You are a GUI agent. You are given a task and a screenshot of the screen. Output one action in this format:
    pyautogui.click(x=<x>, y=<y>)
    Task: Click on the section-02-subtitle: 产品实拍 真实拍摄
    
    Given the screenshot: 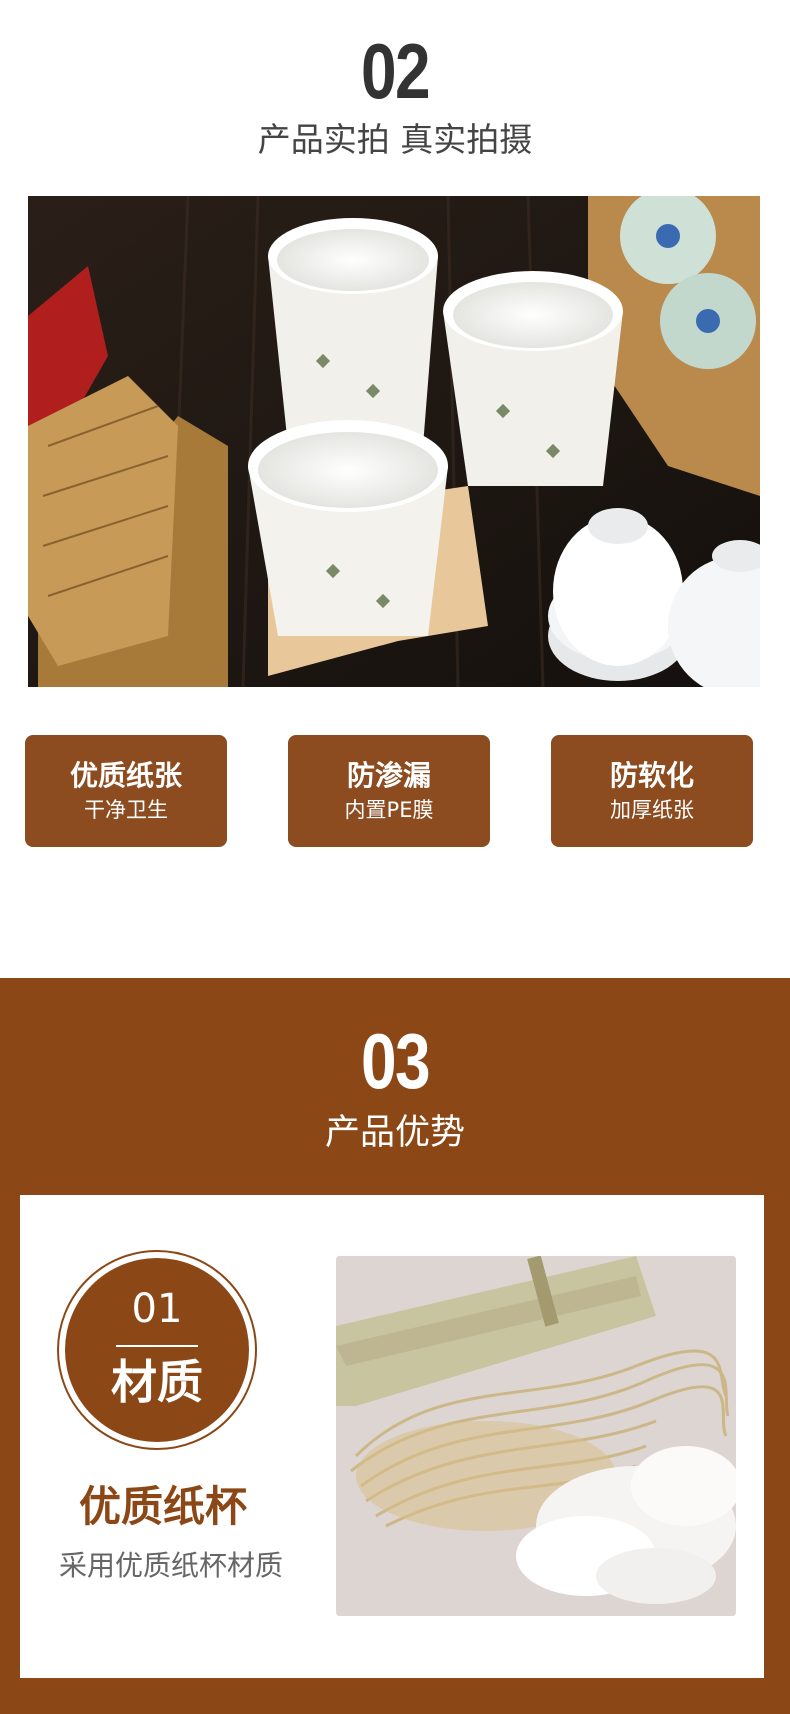 What is the action you would take?
    pyautogui.click(x=395, y=139)
    